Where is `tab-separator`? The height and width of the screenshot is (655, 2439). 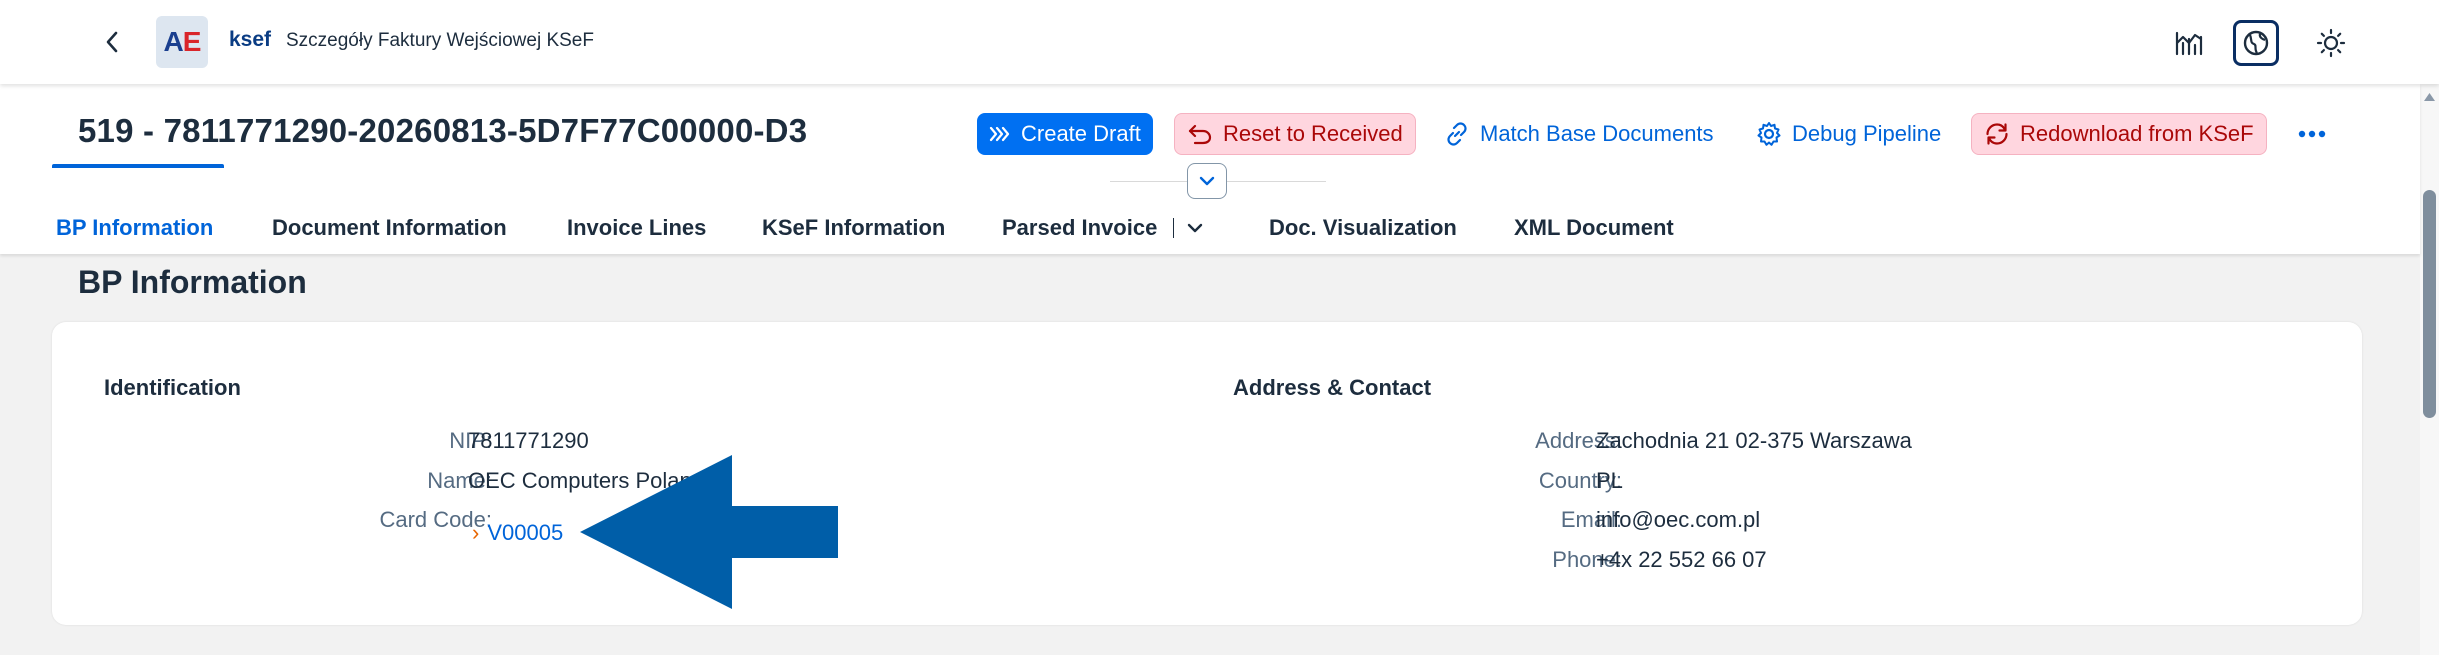
tab-separator is located at coordinates (1174, 228).